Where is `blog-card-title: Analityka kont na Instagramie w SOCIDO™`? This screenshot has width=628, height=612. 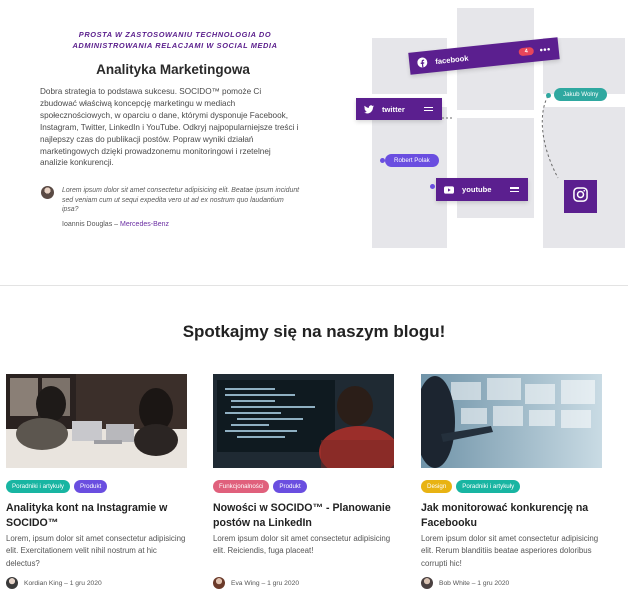
blog-card-title: Analityka kont na Instagramie w SOCIDO™ is located at coordinates (97, 515).